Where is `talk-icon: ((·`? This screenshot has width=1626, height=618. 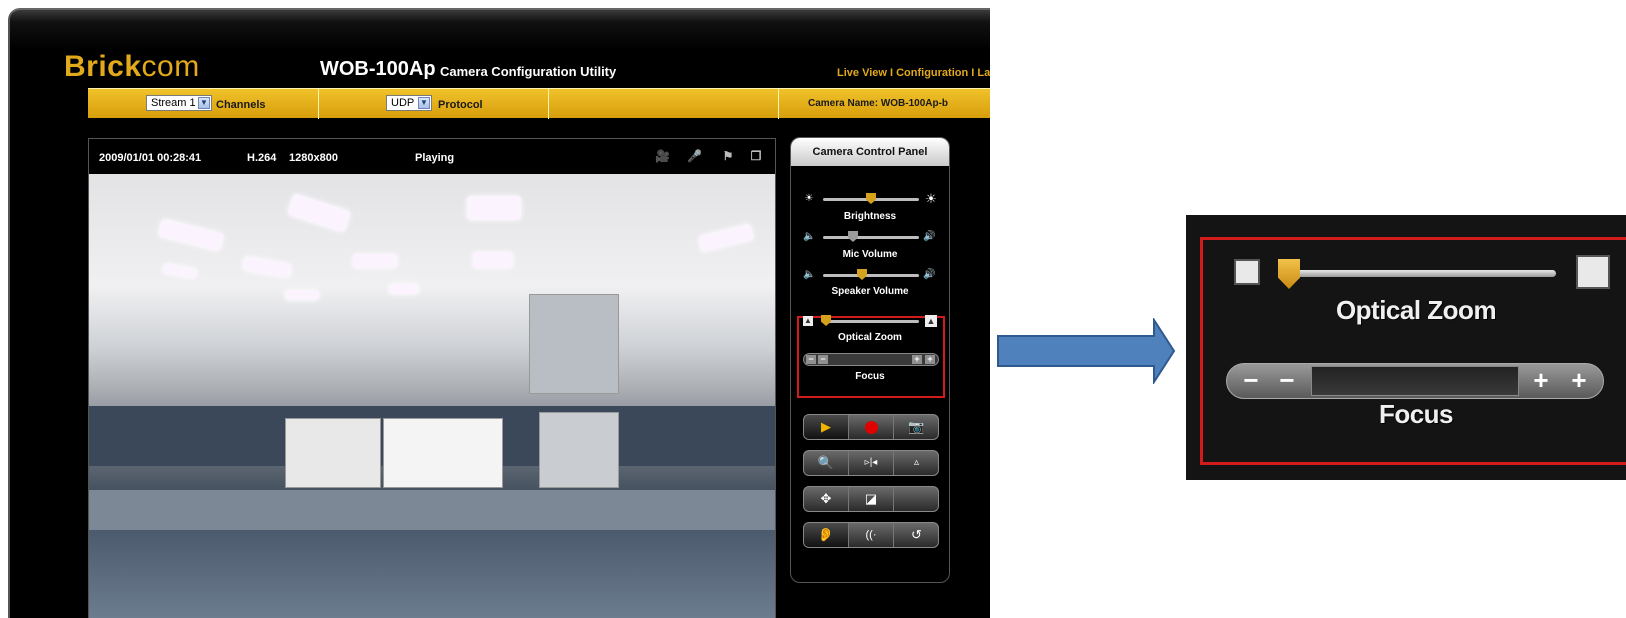
talk-icon: ((· is located at coordinates (871, 535).